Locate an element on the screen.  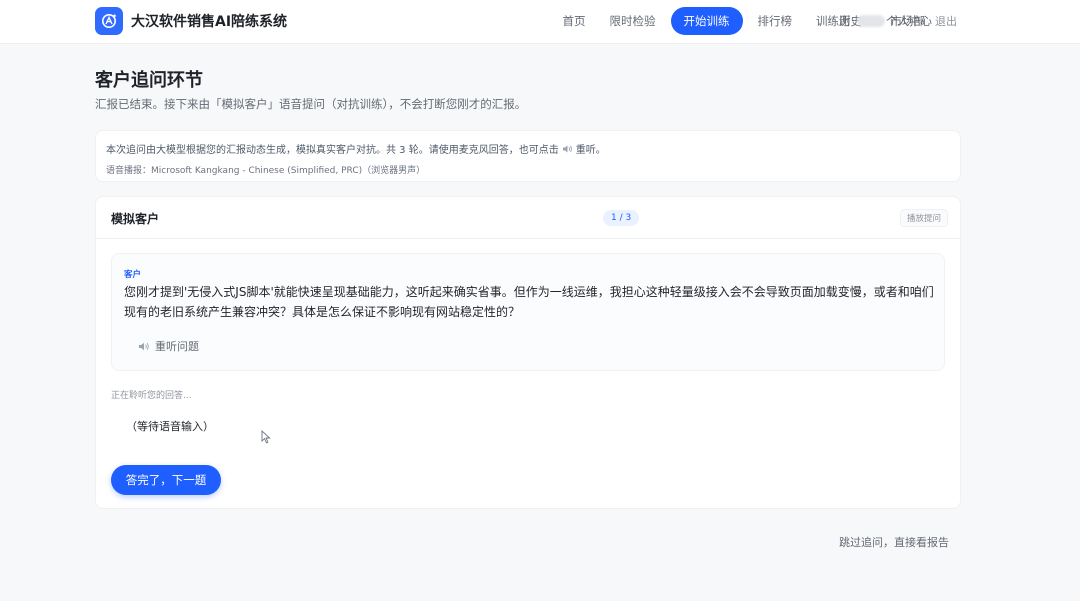
replay-question-button: 重听问题 is located at coordinates (168, 346).